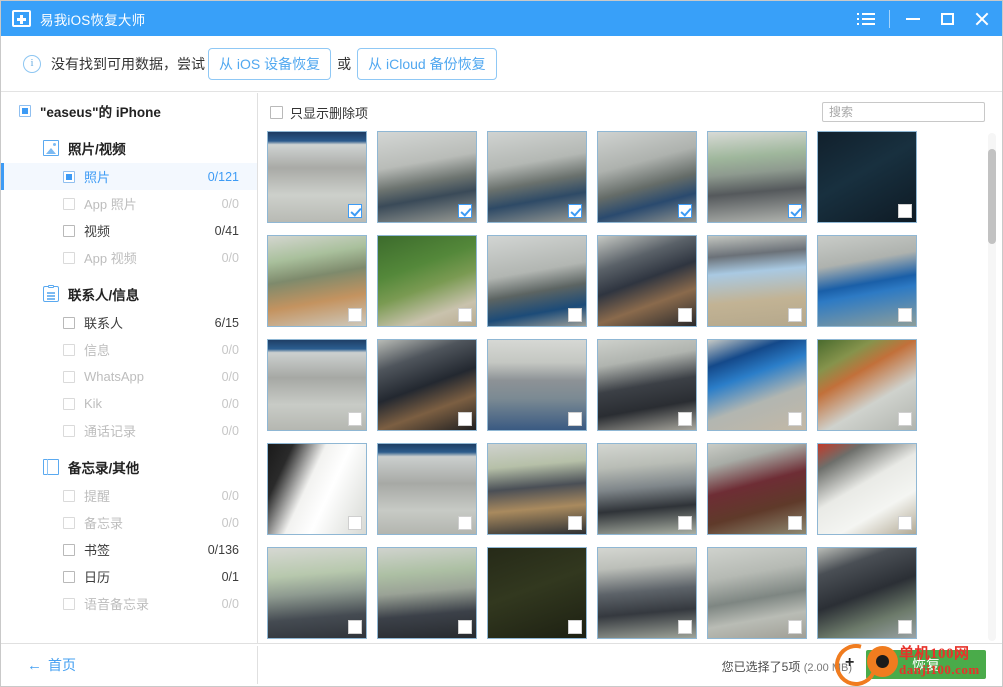 This screenshot has height=687, width=1003. Describe the element at coordinates (926, 664) in the screenshot. I see `recover-button: 恢复` at that location.